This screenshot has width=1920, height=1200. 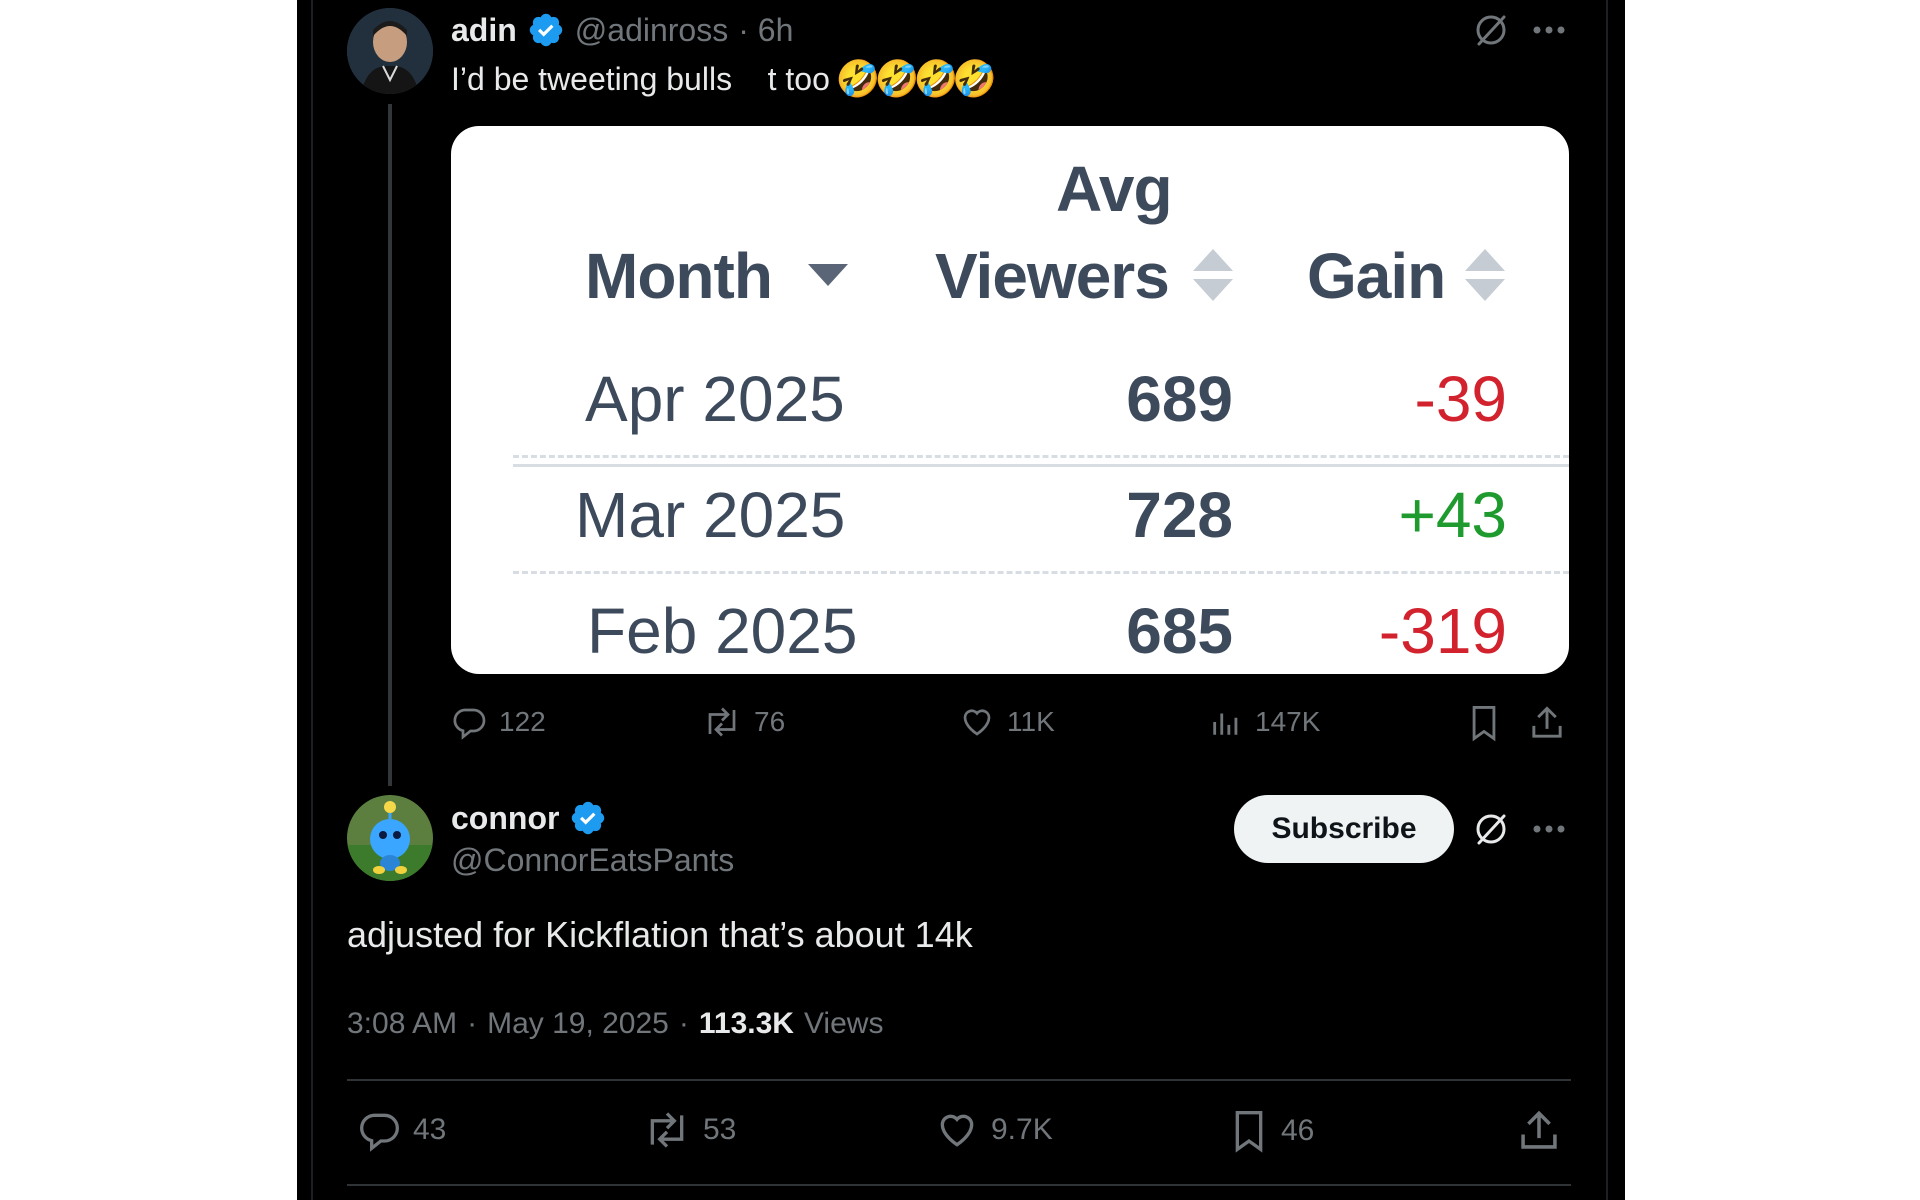 I want to click on bookmark-button: 46, so click(x=1271, y=1131).